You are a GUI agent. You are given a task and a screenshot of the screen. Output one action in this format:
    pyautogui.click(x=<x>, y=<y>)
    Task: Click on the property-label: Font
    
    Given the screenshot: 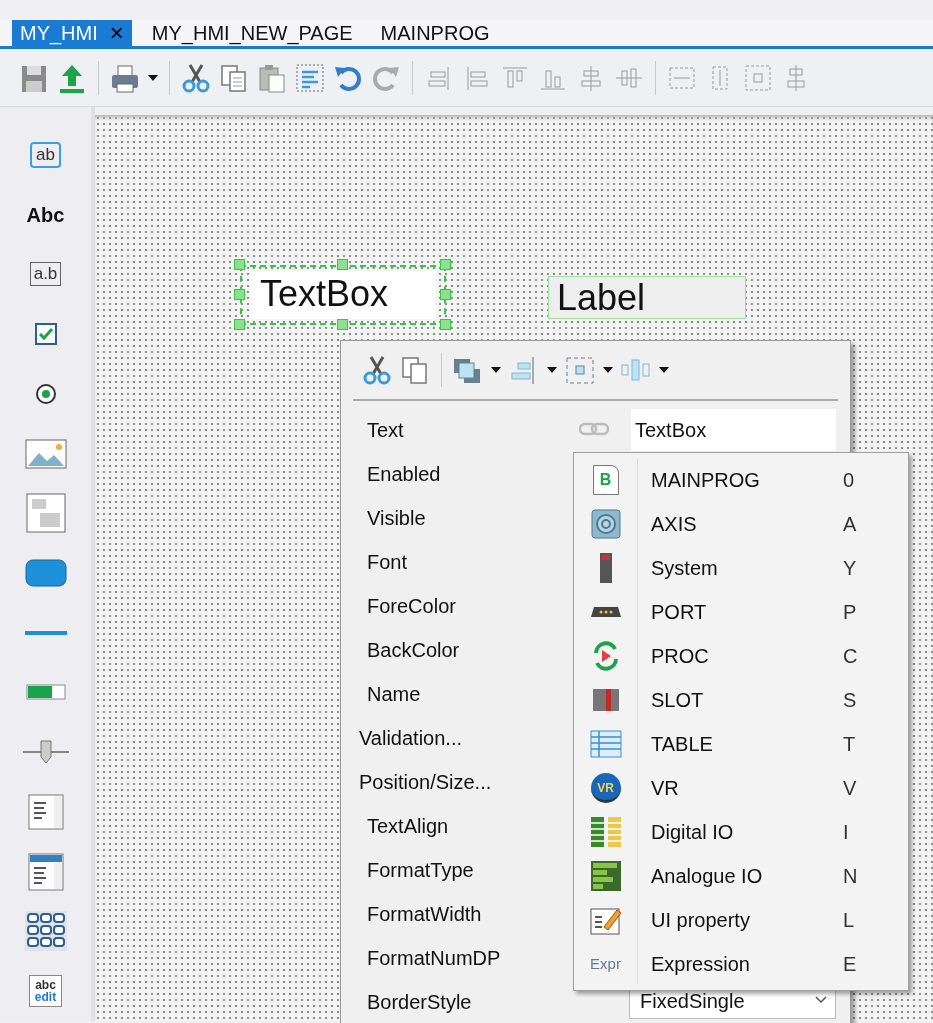 What is the action you would take?
    pyautogui.click(x=387, y=562)
    